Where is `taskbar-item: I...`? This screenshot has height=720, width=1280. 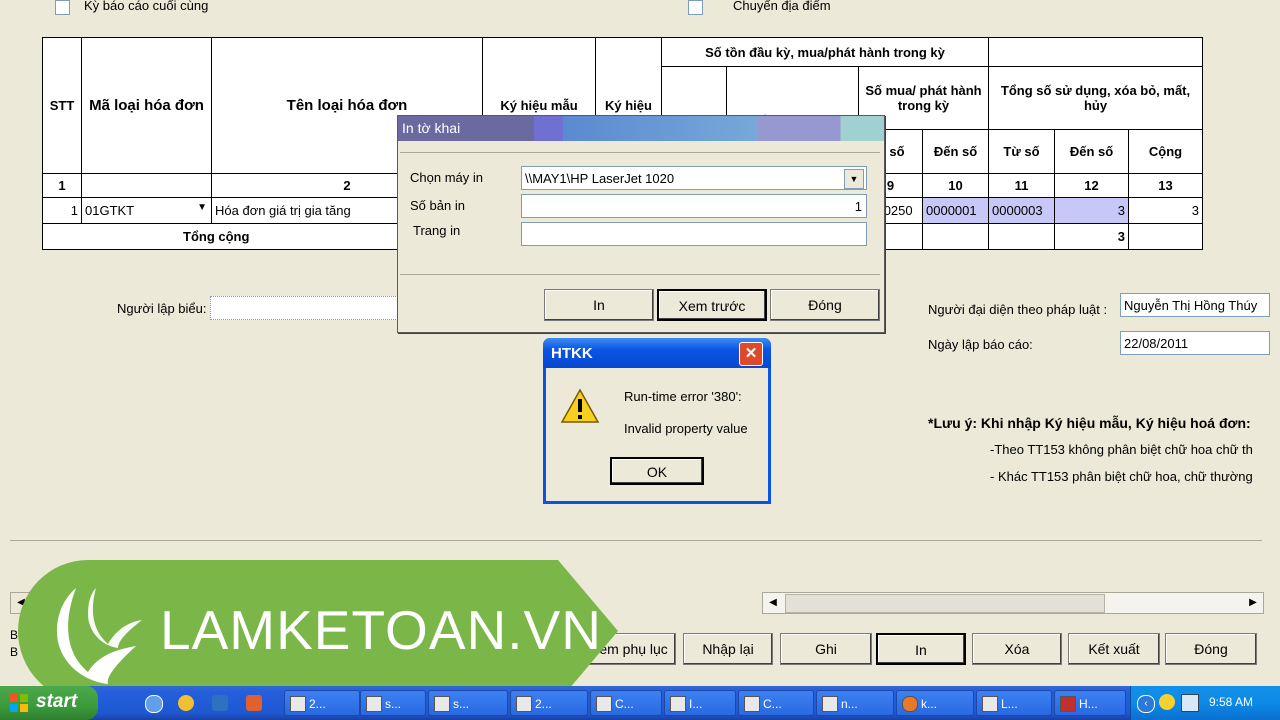
taskbar-item: I... is located at coordinates (700, 703).